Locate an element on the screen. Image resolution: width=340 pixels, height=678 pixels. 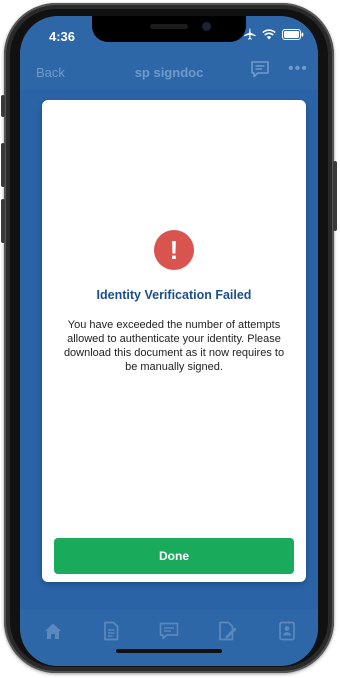
dialog-title: Identity Verification Failed is located at coordinates (174, 295).